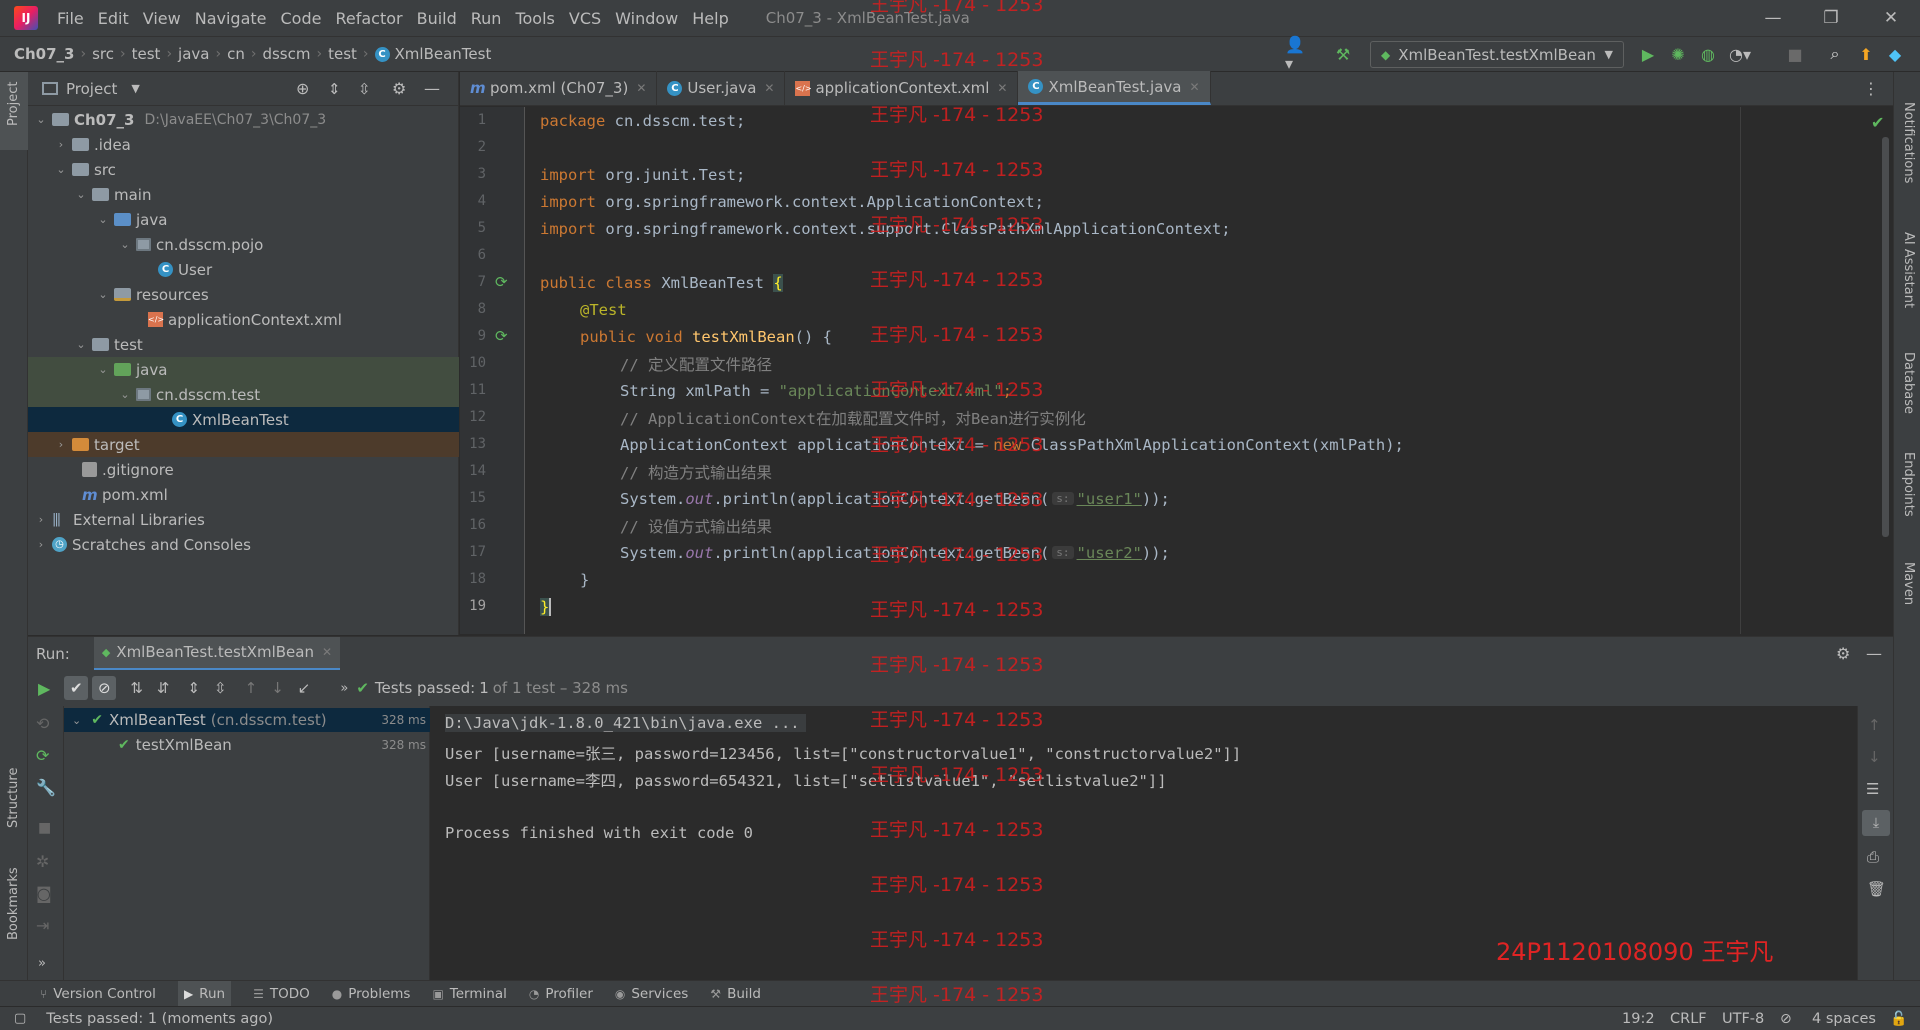 Image resolution: width=1920 pixels, height=1030 pixels. What do you see at coordinates (501, 336) in the screenshot?
I see `run-test-method-icon: ⟳` at bounding box center [501, 336].